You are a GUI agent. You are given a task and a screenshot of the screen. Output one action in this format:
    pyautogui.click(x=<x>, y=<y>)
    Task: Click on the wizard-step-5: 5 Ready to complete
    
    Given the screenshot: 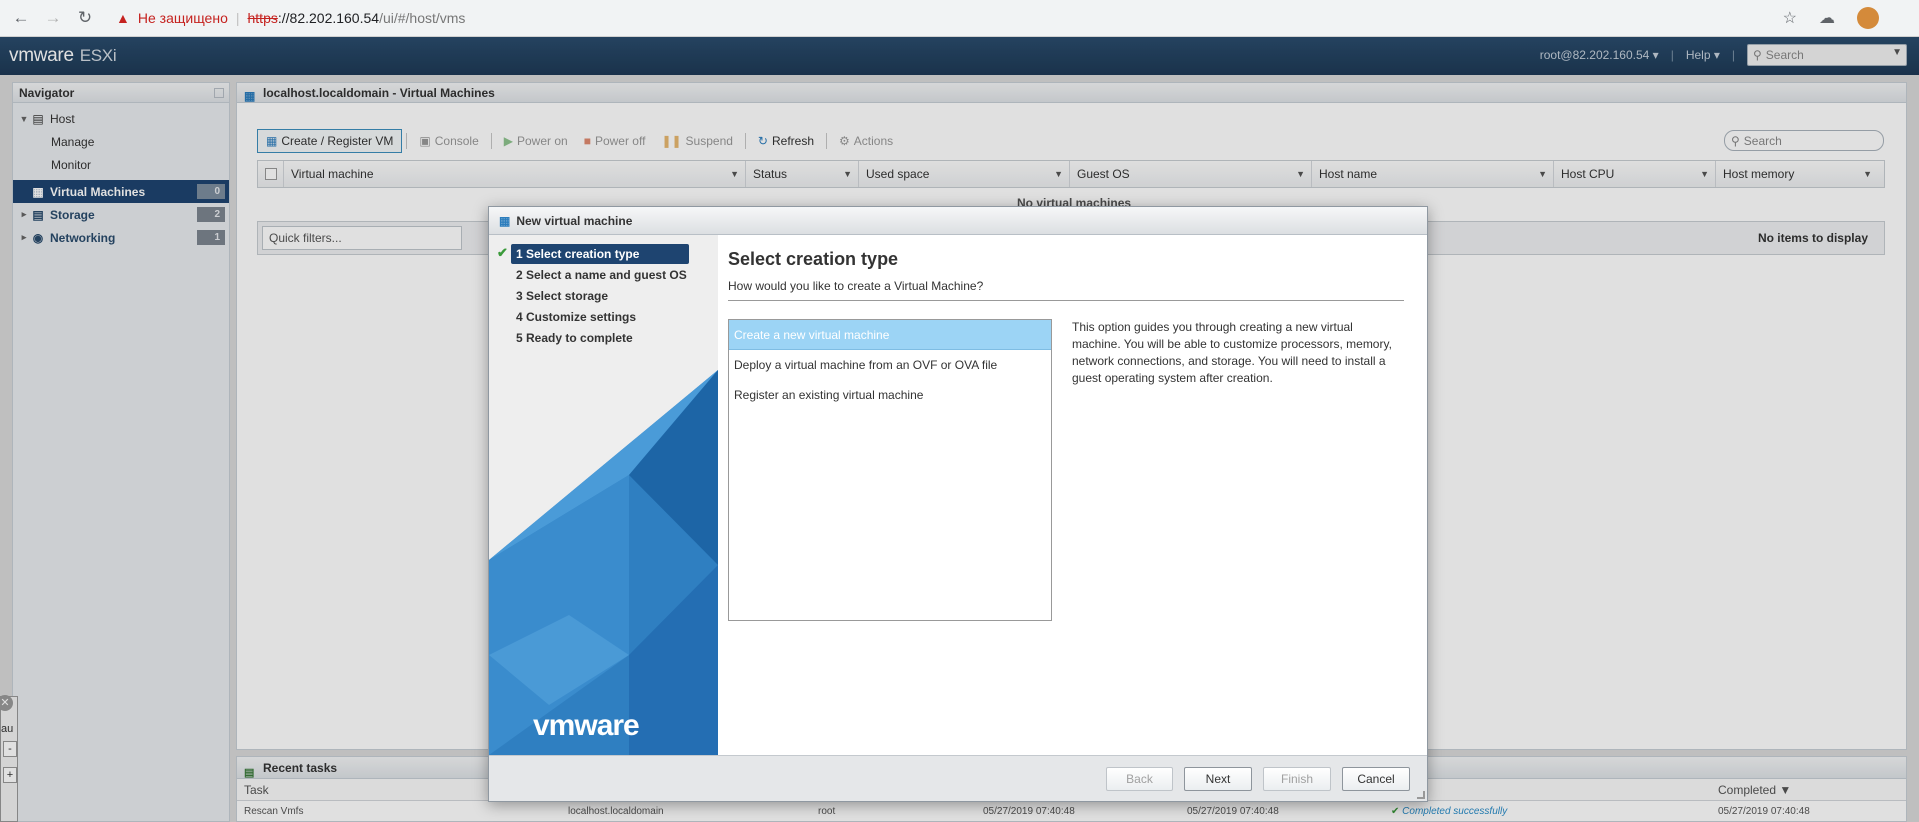 What is the action you would take?
    pyautogui.click(x=600, y=338)
    